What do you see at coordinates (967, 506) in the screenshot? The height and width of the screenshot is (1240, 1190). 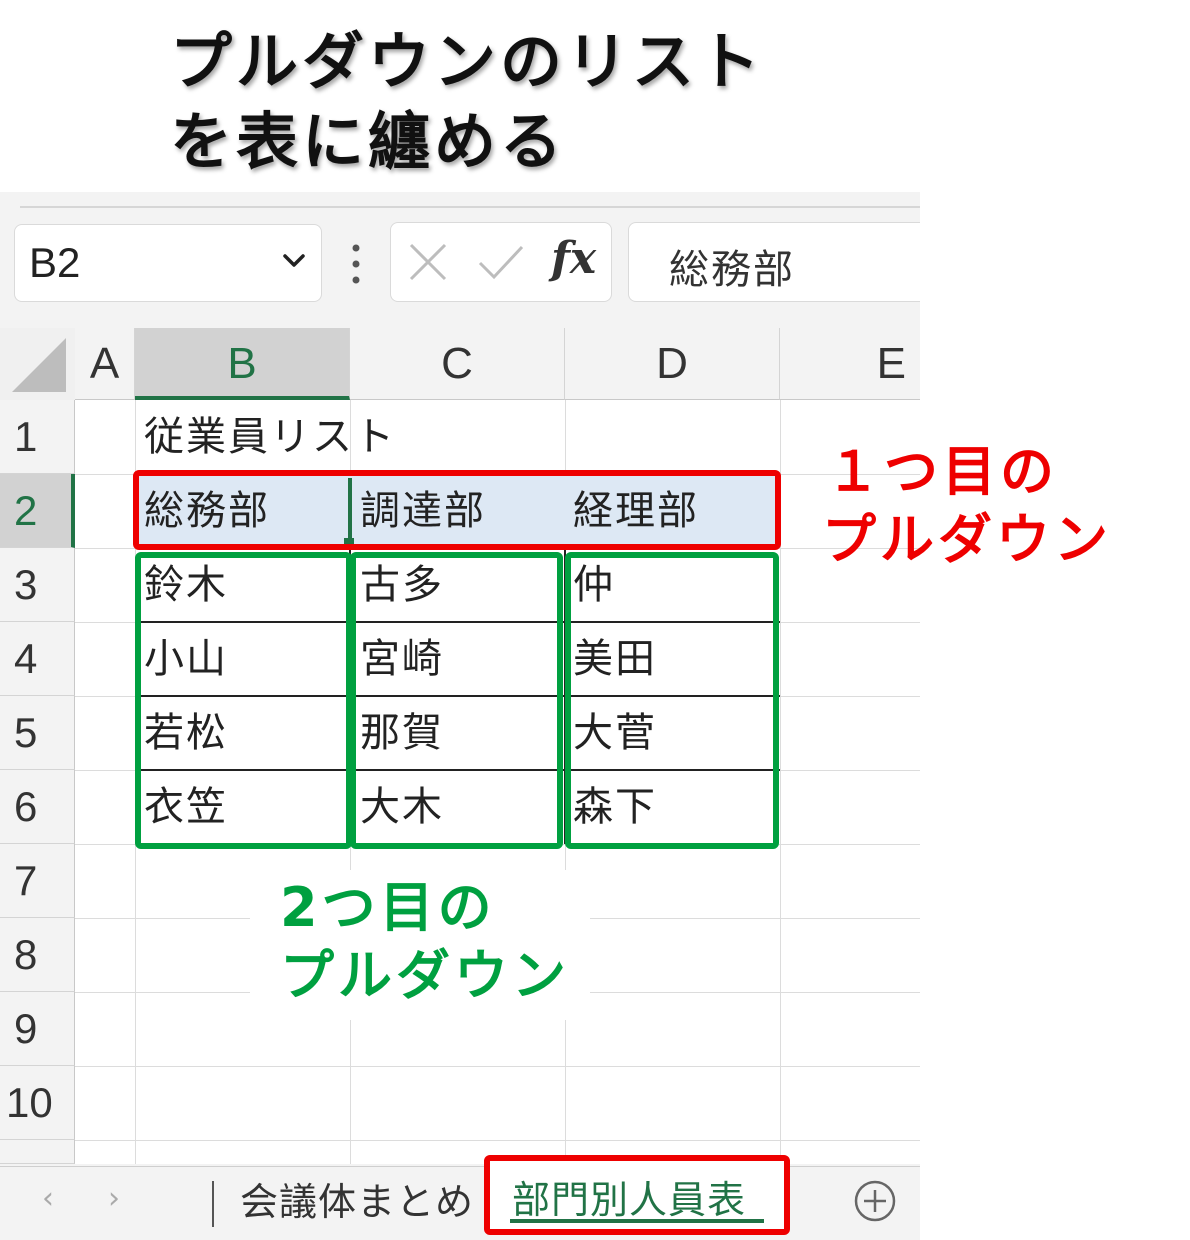 I see `first-dropdown-label: １つ目の プルダウン` at bounding box center [967, 506].